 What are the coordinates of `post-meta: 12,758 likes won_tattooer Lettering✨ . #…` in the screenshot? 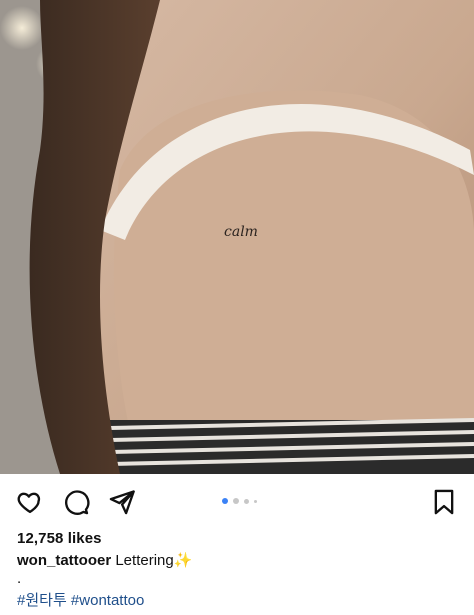 It's located at (237, 570).